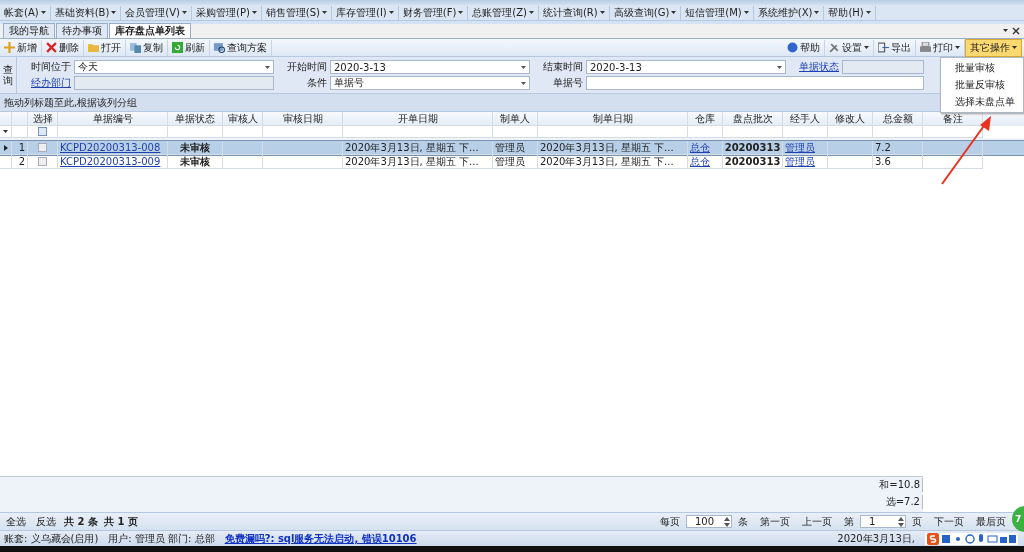 The width and height of the screenshot is (1024, 552). What do you see at coordinates (29, 30) in the screenshot?
I see `tab: 我的导航` at bounding box center [29, 30].